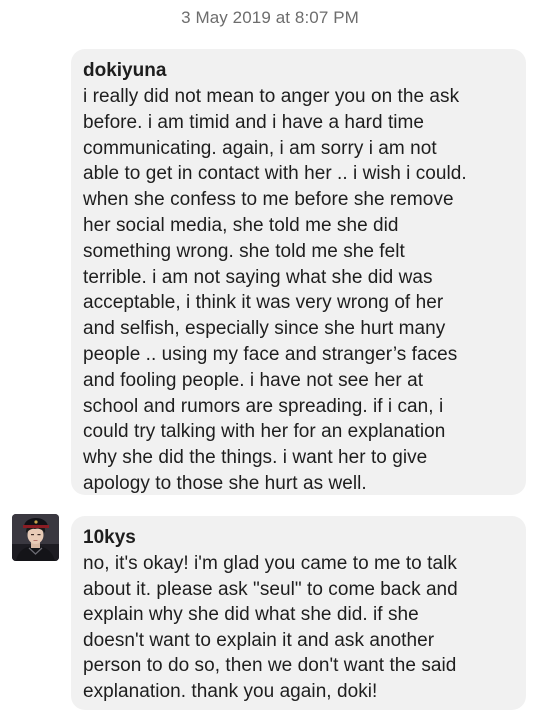  Describe the element at coordinates (270, 17) in the screenshot. I see `message-timestamp: 3 May 2019 at 8:07 PM` at that location.